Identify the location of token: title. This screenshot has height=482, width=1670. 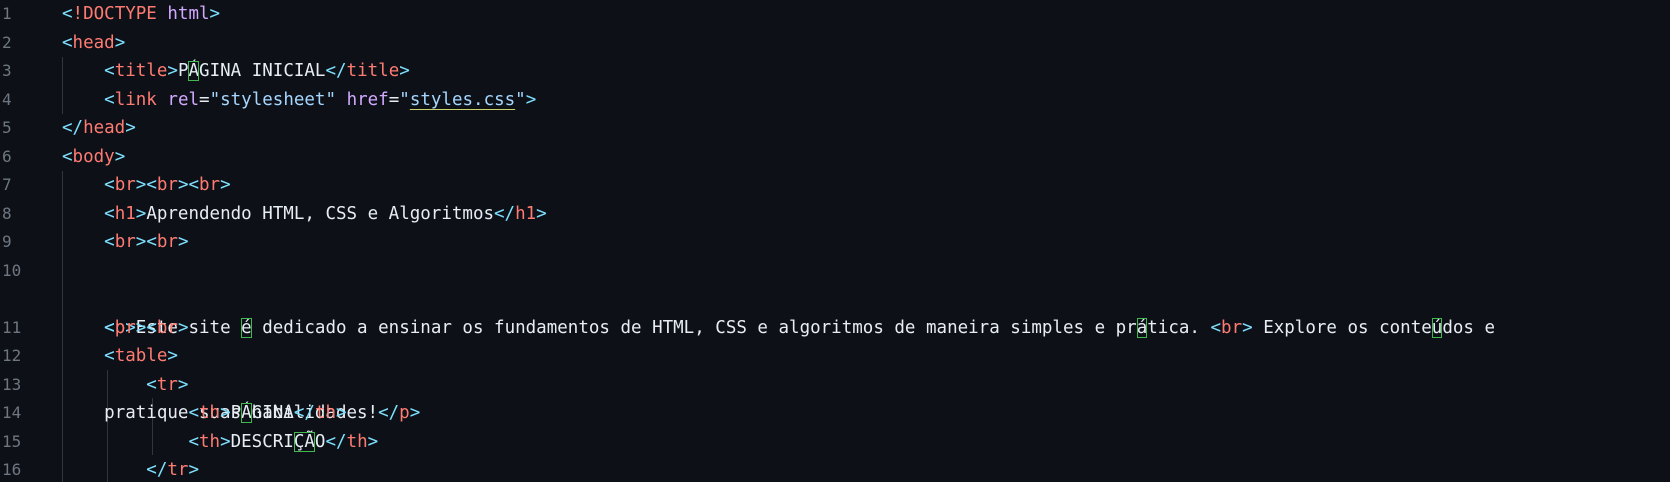
(141, 71).